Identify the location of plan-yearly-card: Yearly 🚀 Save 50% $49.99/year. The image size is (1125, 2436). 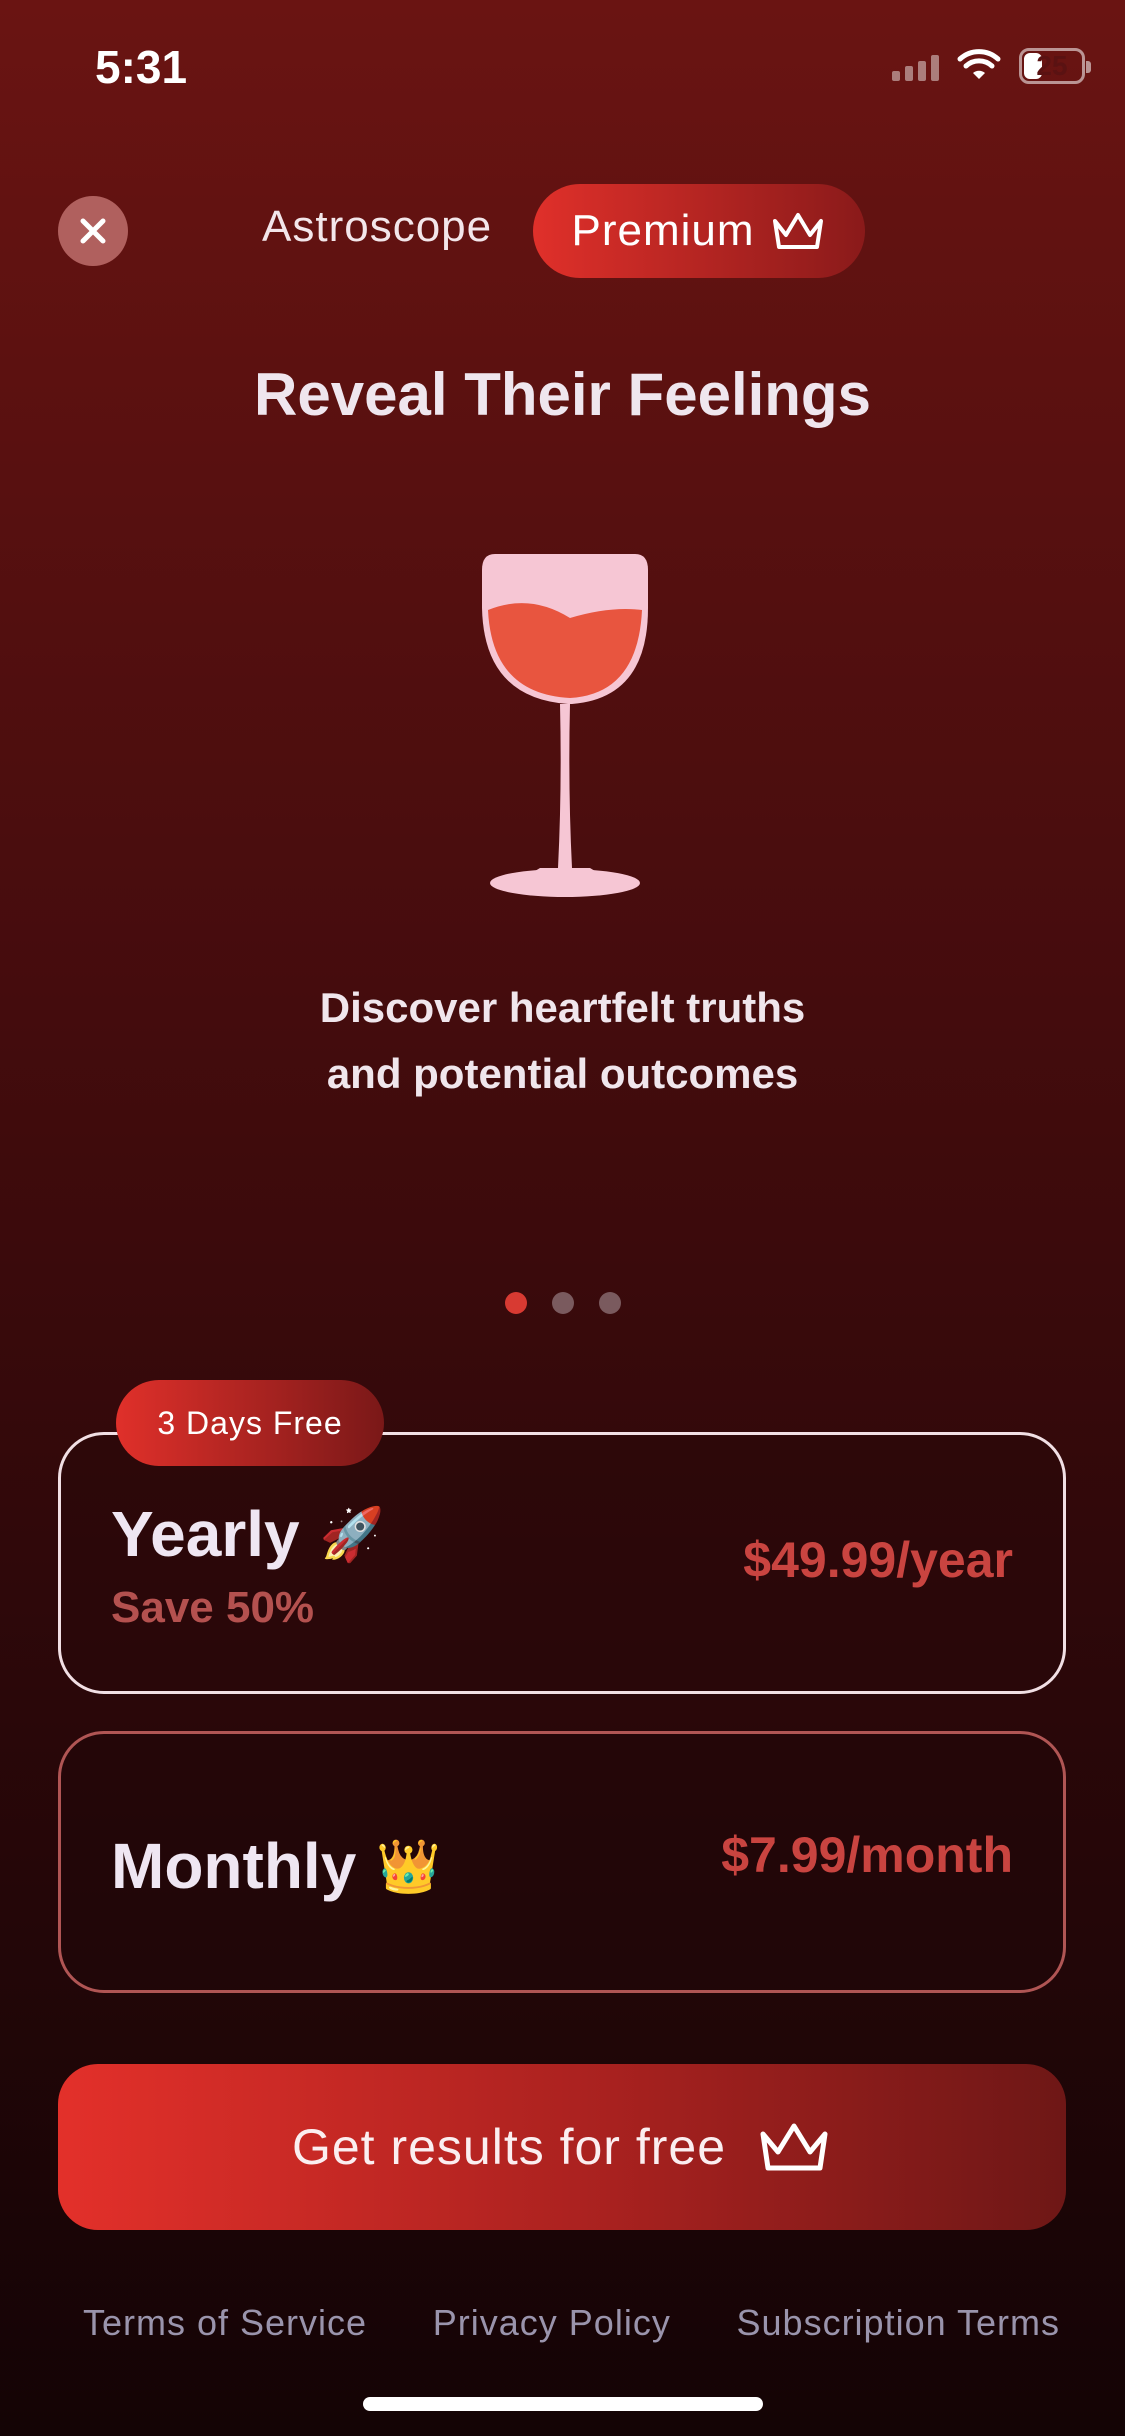
(562, 1563).